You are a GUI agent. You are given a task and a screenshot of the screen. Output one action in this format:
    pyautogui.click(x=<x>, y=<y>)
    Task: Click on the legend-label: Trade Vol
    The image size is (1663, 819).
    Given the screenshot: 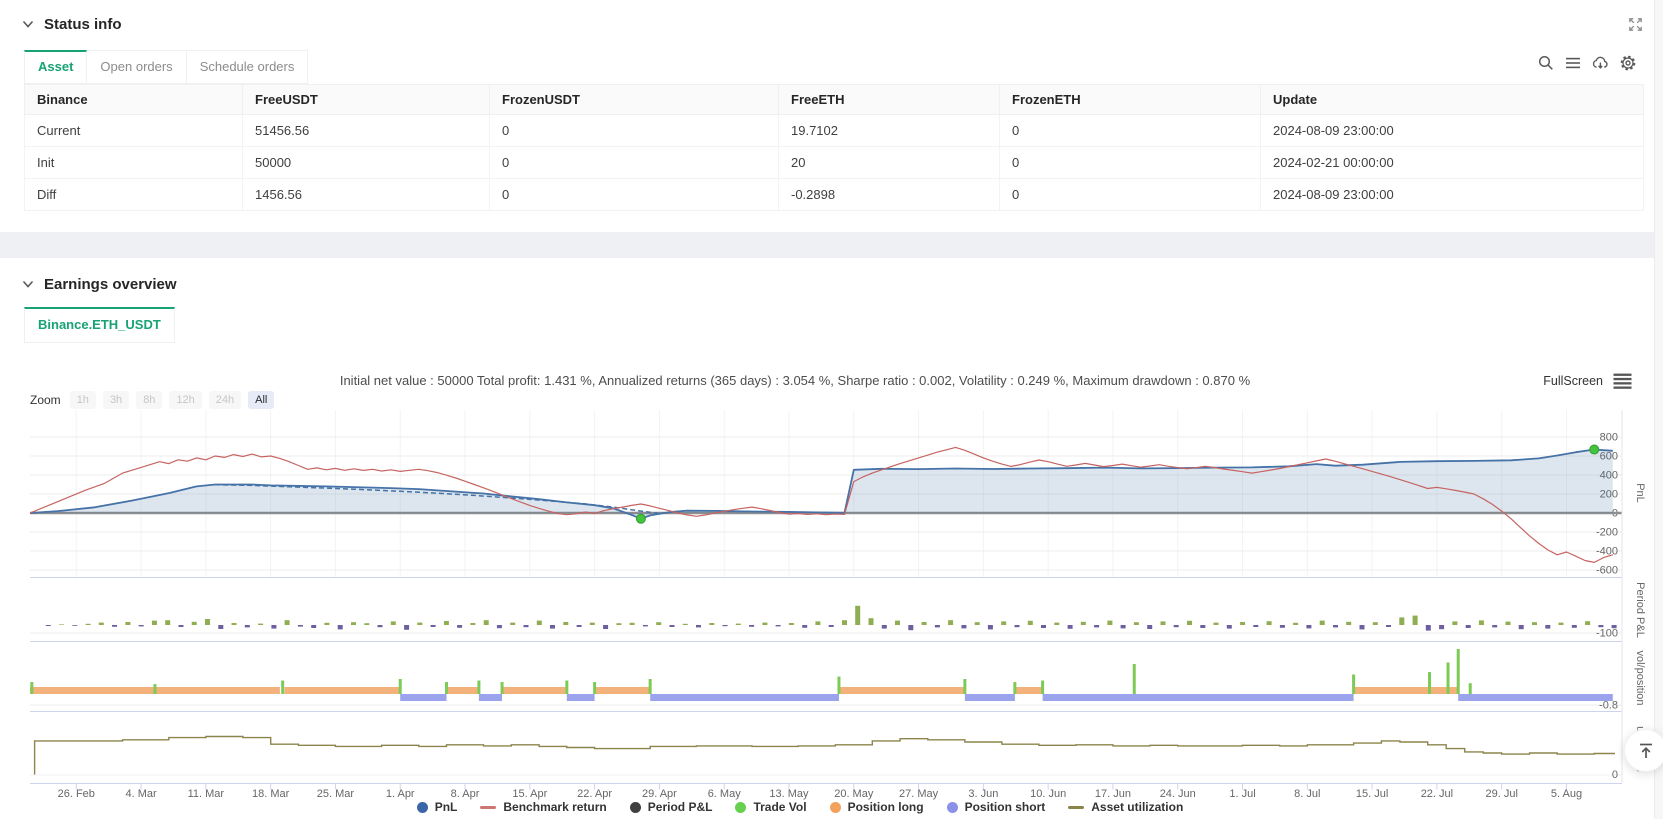 What is the action you would take?
    pyautogui.click(x=780, y=807)
    